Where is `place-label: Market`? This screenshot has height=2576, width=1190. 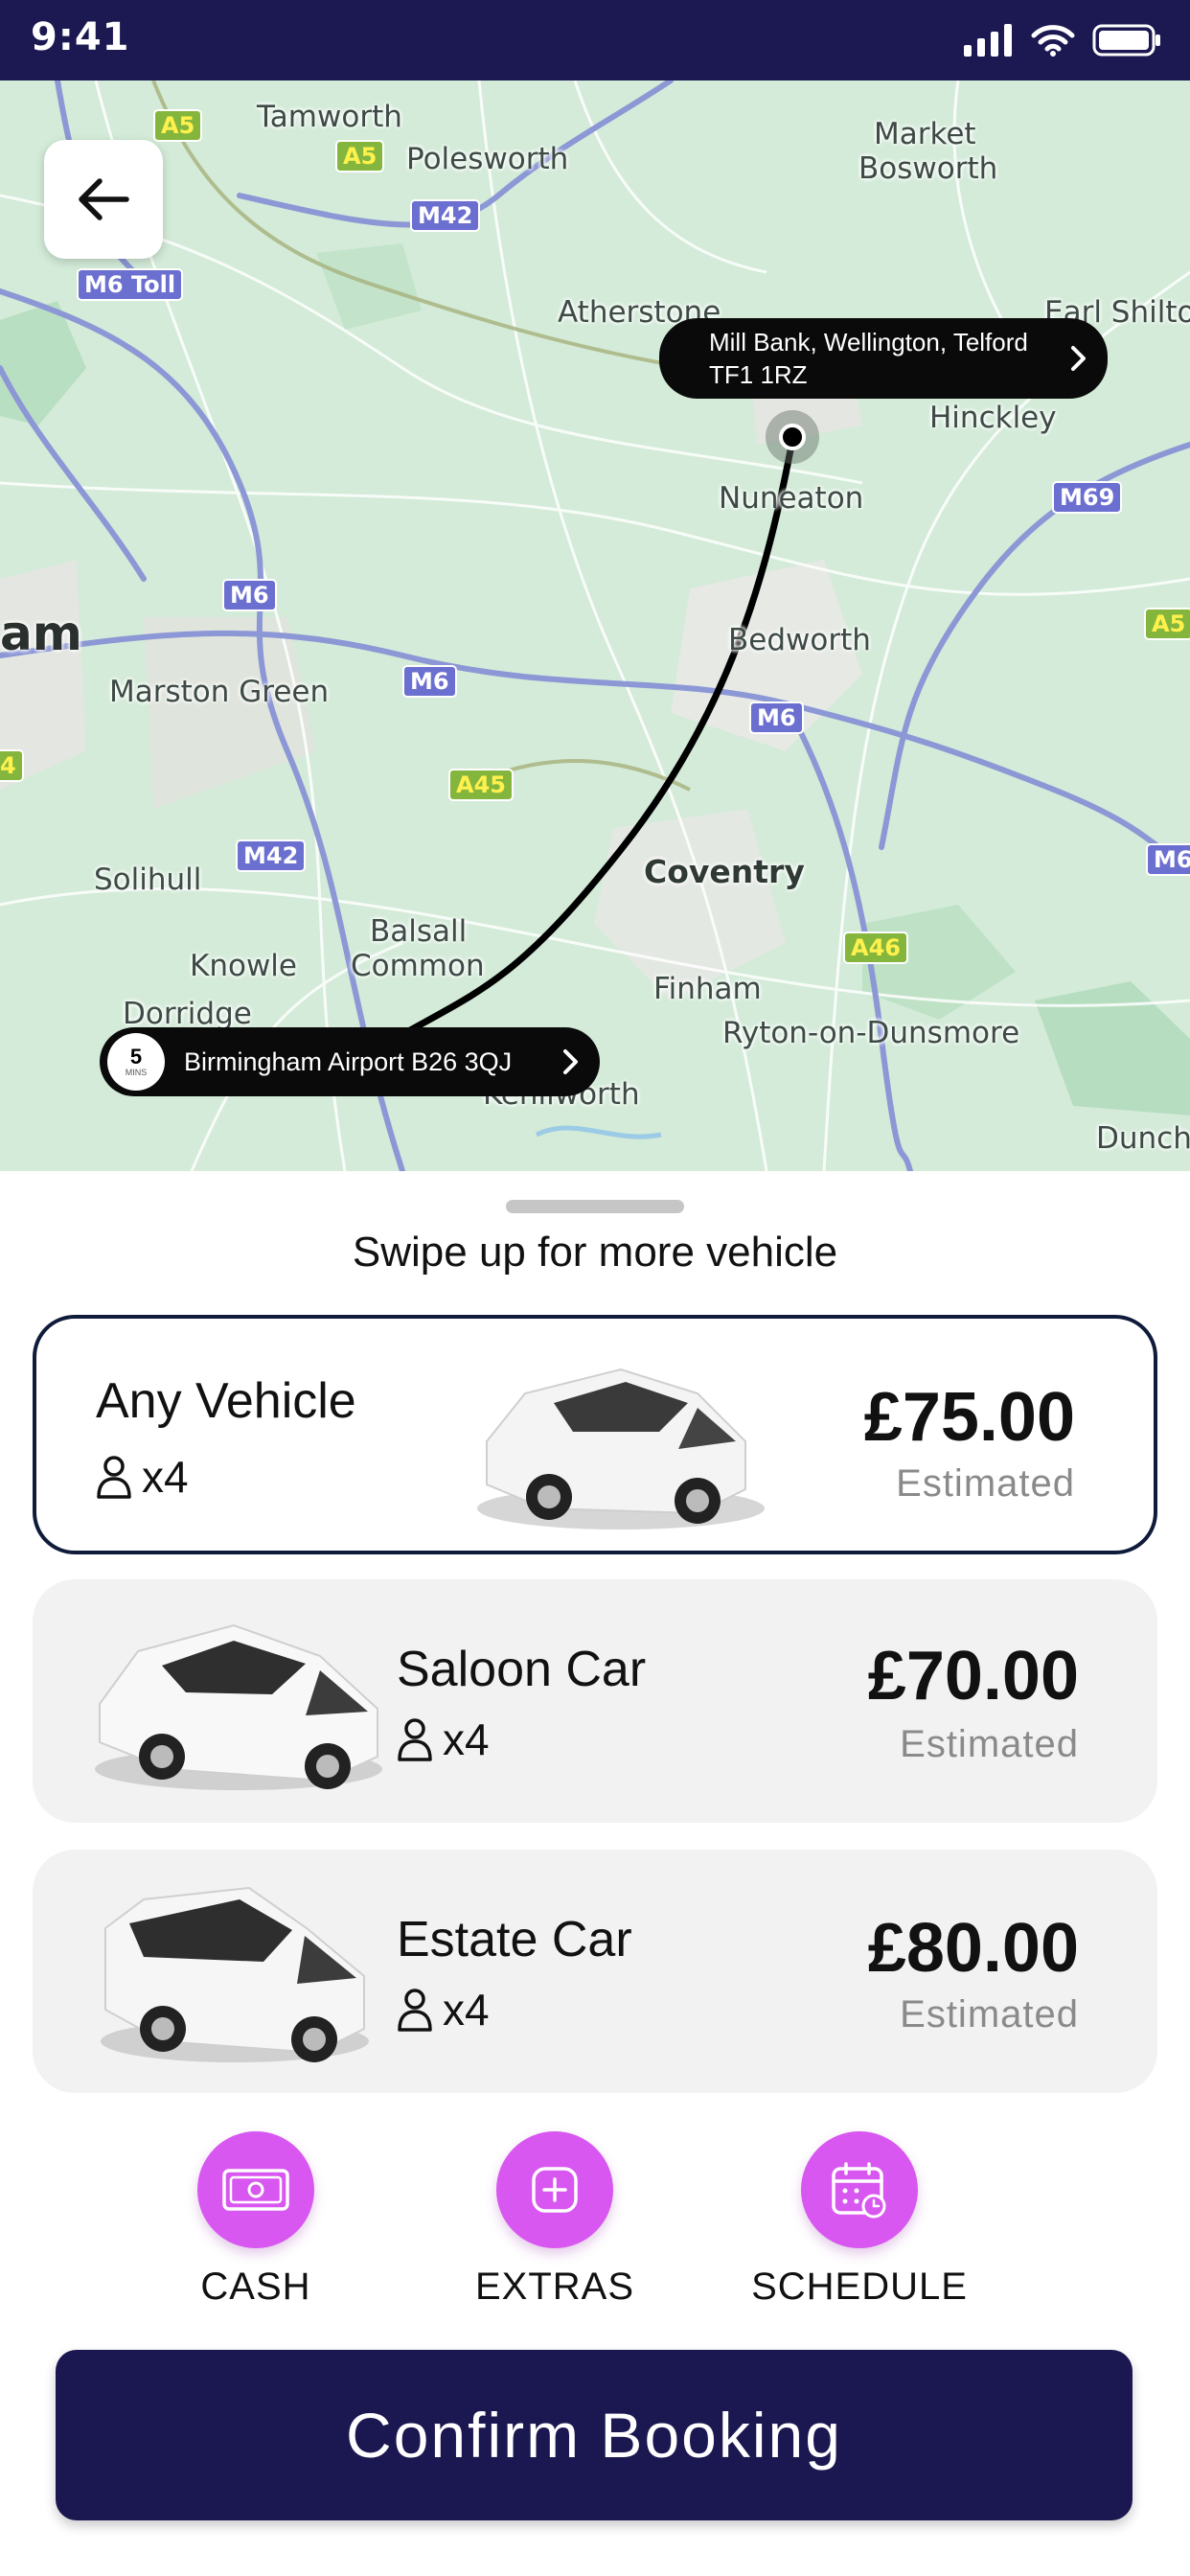 place-label: Market is located at coordinates (925, 134).